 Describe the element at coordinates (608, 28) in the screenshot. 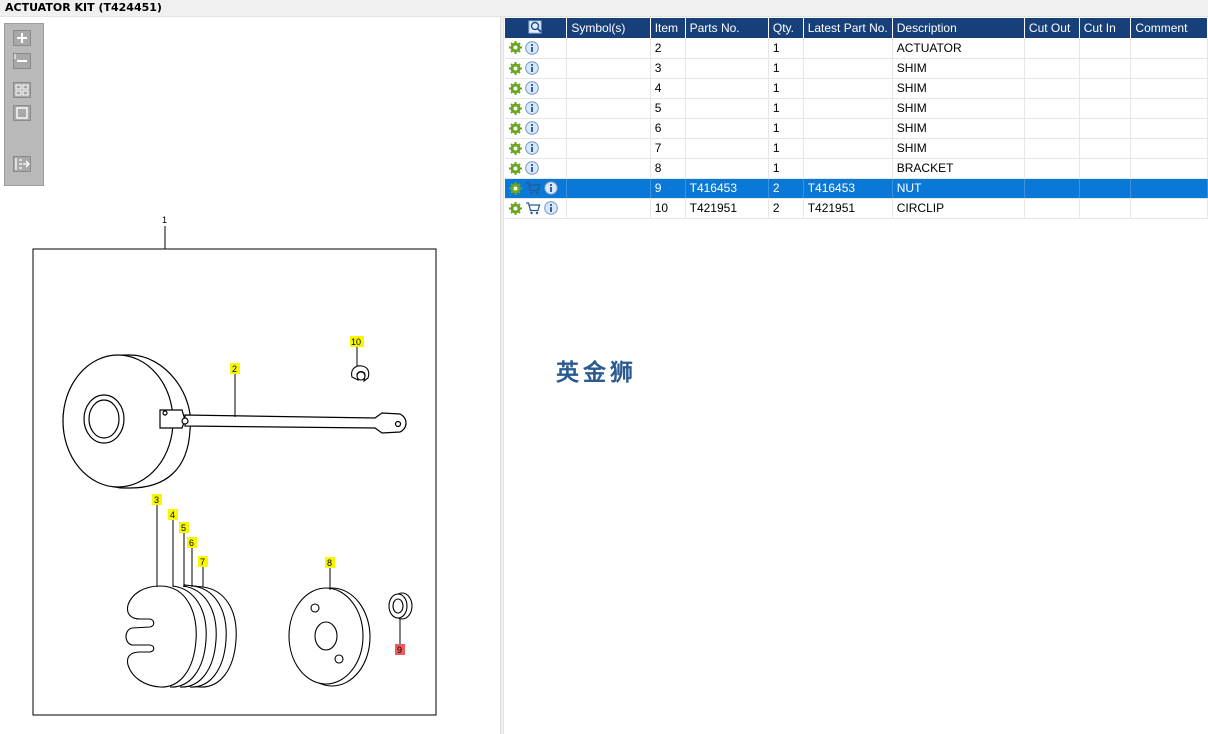

I see `column-symbols: Symbol(s)` at that location.